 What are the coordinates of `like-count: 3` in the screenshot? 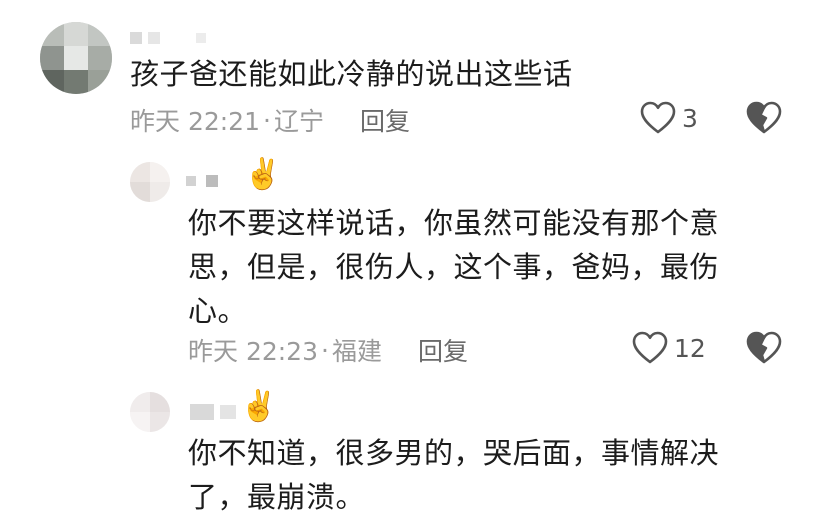 It's located at (690, 118).